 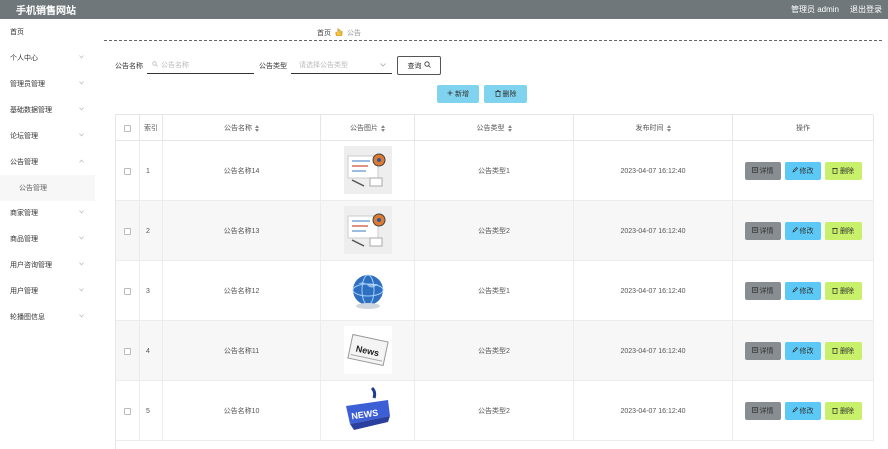 I want to click on logout-link: 退出登录, so click(x=866, y=9).